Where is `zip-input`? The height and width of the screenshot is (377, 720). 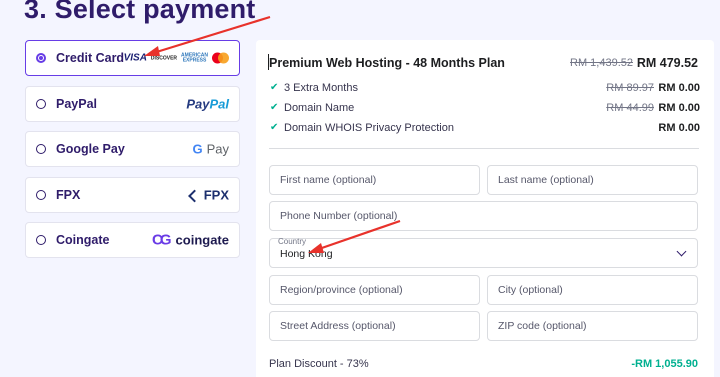
zip-input is located at coordinates (592, 326).